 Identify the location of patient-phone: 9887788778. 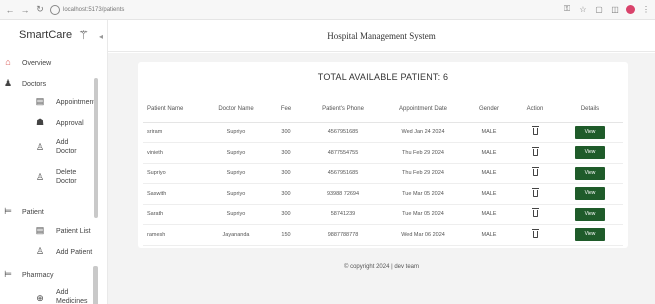
(343, 235).